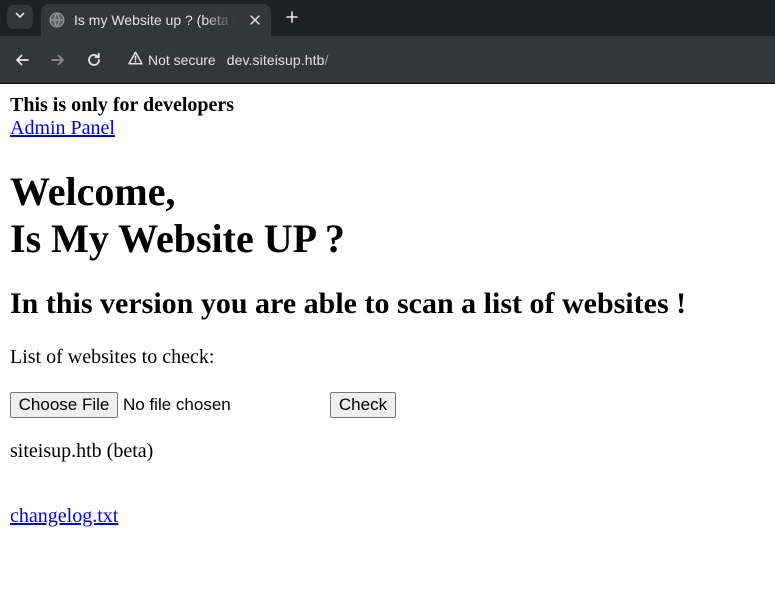  Describe the element at coordinates (58, 60) in the screenshot. I see `forward-arrow-icon` at that location.